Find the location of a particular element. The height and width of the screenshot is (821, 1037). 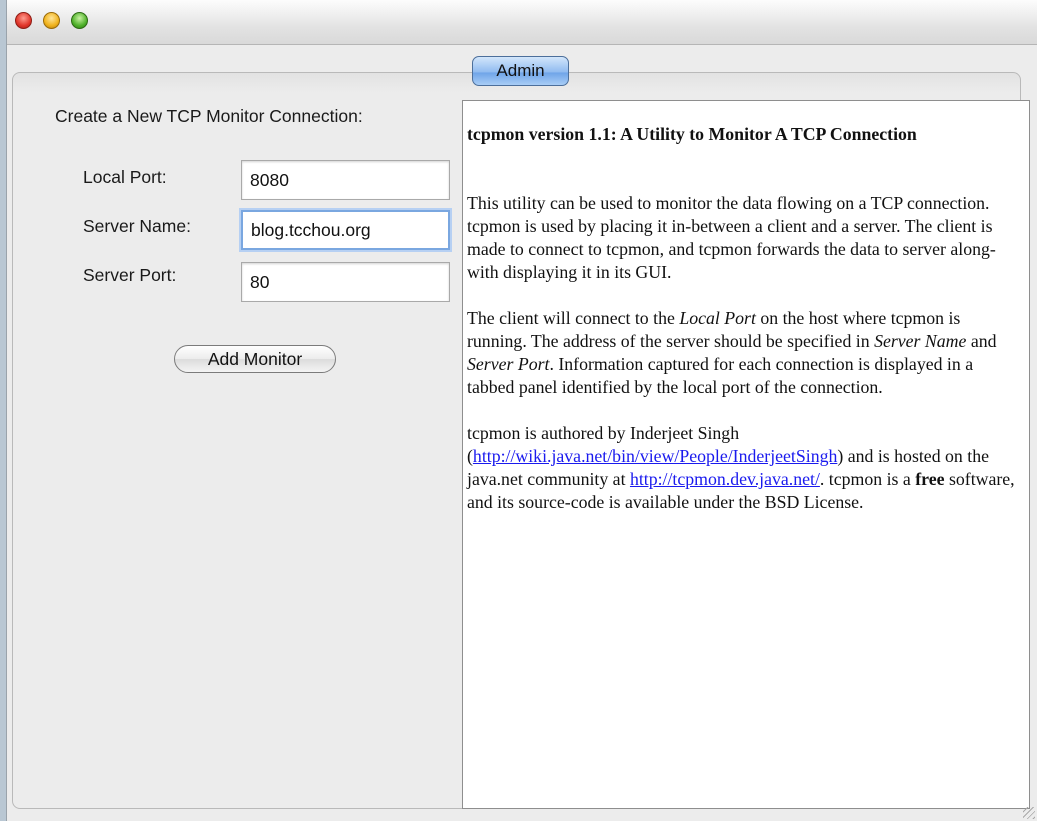

add-monitor-button: Add Monitor is located at coordinates (255, 359).